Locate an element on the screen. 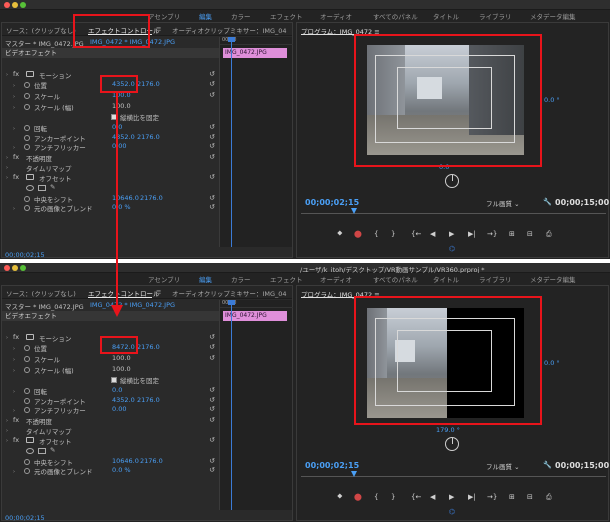 This screenshot has height=525, width=610. anchor-x-value: 4352.0 is located at coordinates (123, 400).